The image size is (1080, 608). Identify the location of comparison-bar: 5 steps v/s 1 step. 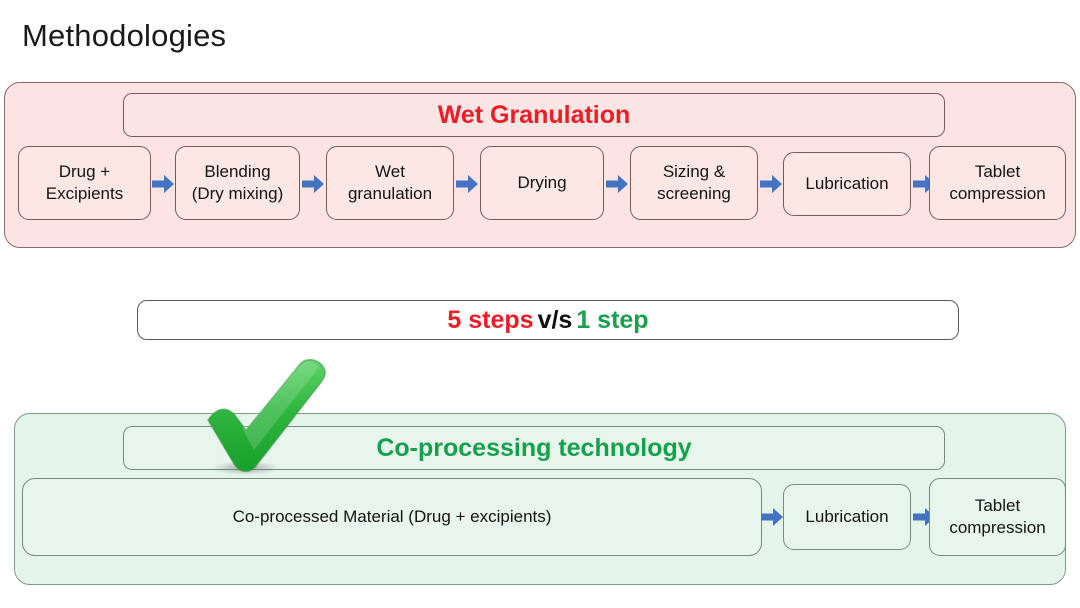
(548, 320).